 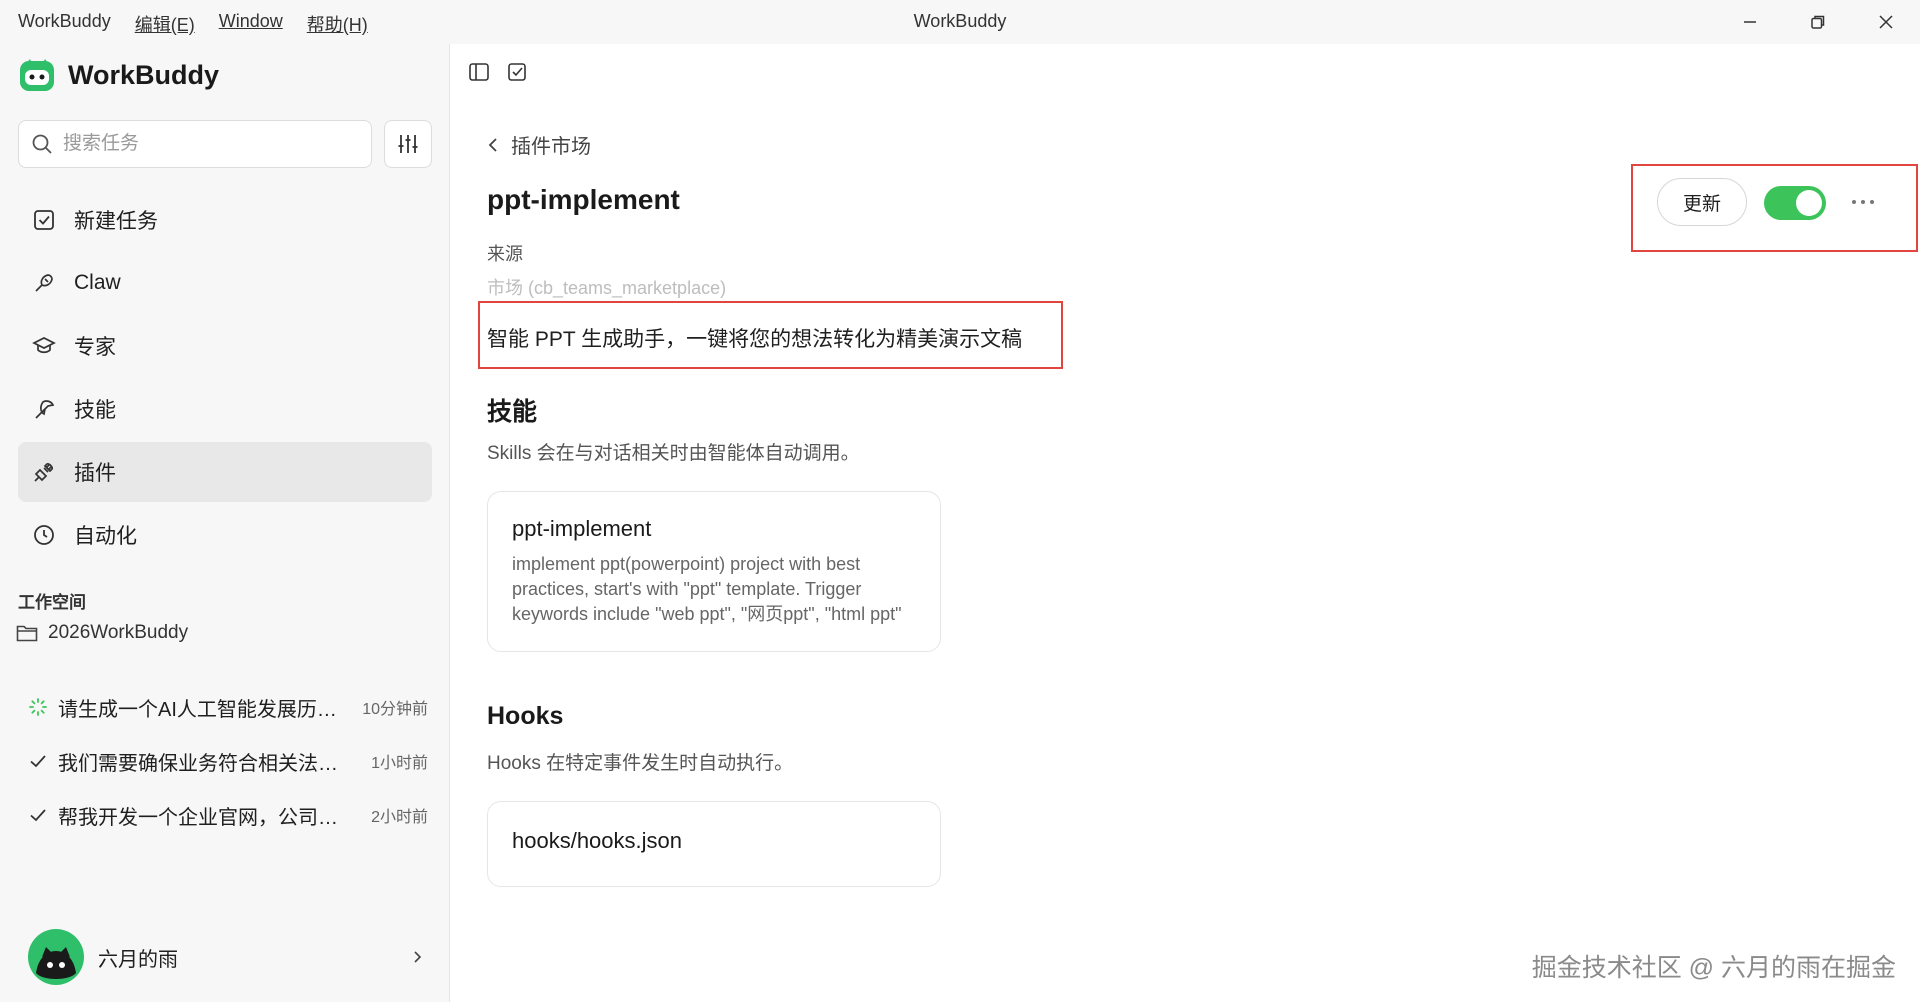 I want to click on sidebar-item-label: 新建任务, so click(x=116, y=221).